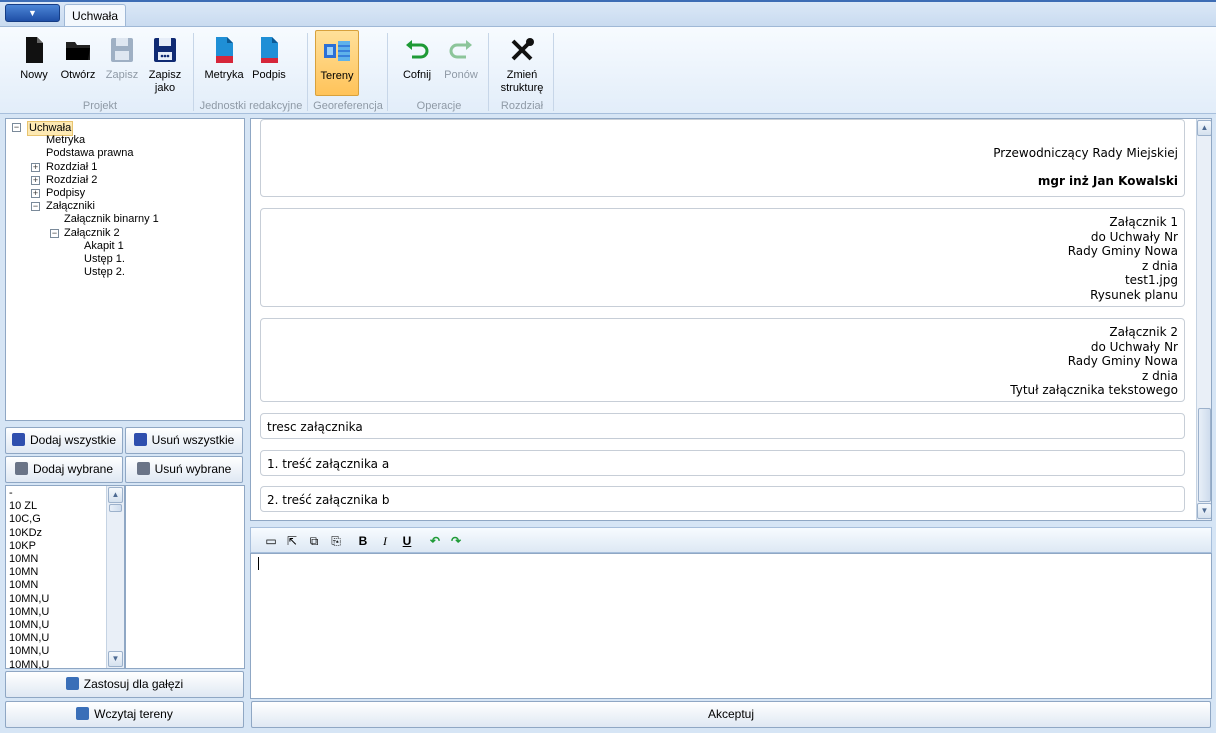 The height and width of the screenshot is (733, 1216). What do you see at coordinates (314, 541) in the screenshot?
I see `copy-icon: ⧉` at bounding box center [314, 541].